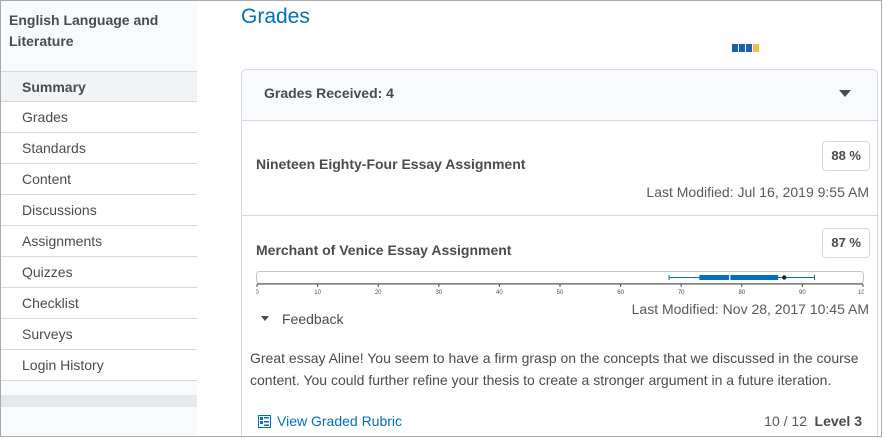  What do you see at coordinates (861, 292) in the screenshot?
I see `x-tick-label: 100` at bounding box center [861, 292].